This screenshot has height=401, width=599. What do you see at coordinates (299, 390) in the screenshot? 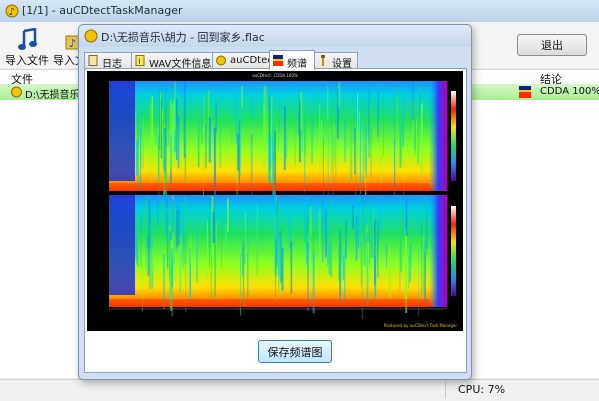
I see `status-bar: CPU: 7%` at bounding box center [299, 390].